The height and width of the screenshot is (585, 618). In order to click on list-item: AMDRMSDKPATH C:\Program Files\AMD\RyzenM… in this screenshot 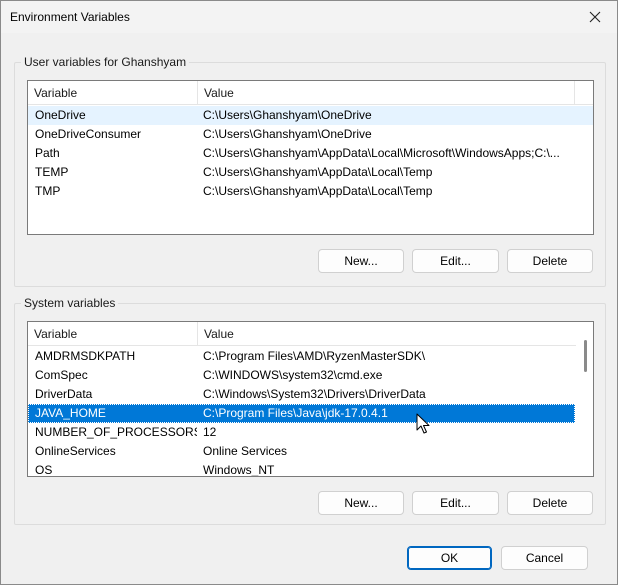, I will do `click(310, 356)`.